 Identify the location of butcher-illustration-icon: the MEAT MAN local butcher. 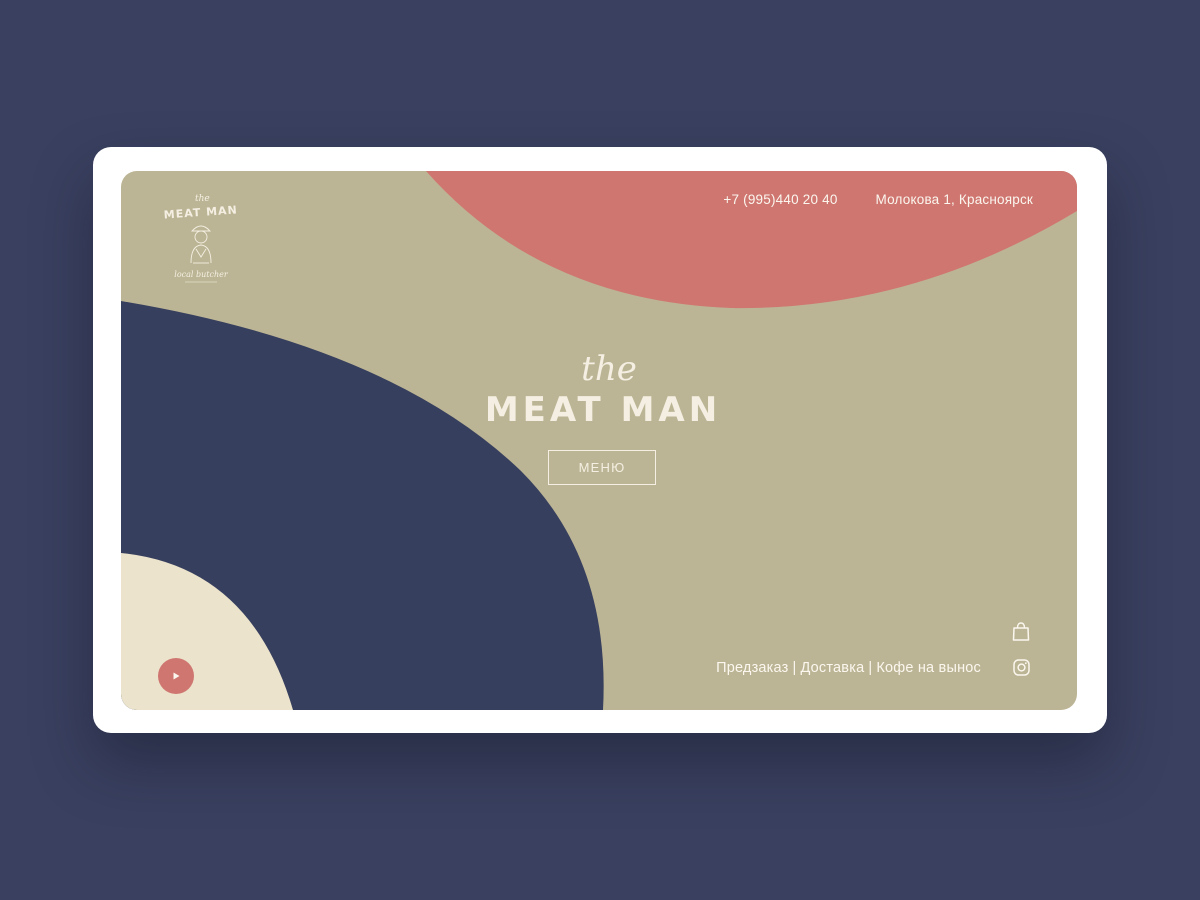
(200, 238).